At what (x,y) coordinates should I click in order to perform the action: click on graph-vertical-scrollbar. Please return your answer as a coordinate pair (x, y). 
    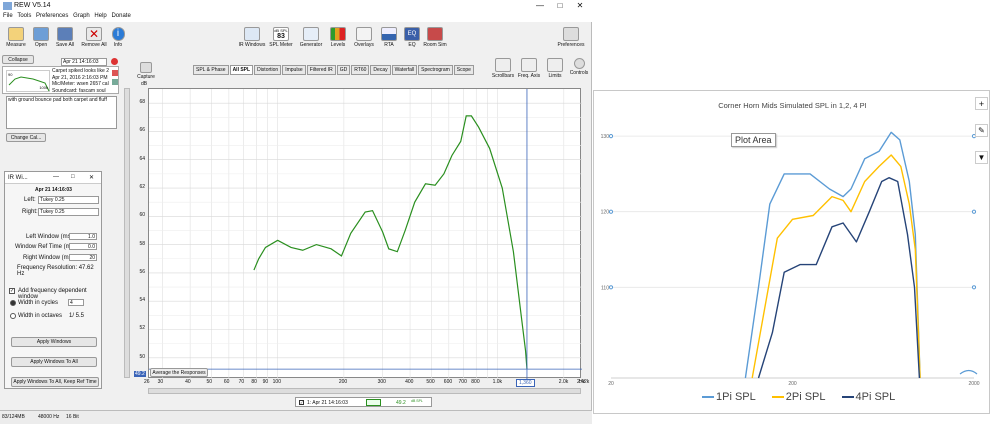
    Looking at the image, I should click on (127, 233).